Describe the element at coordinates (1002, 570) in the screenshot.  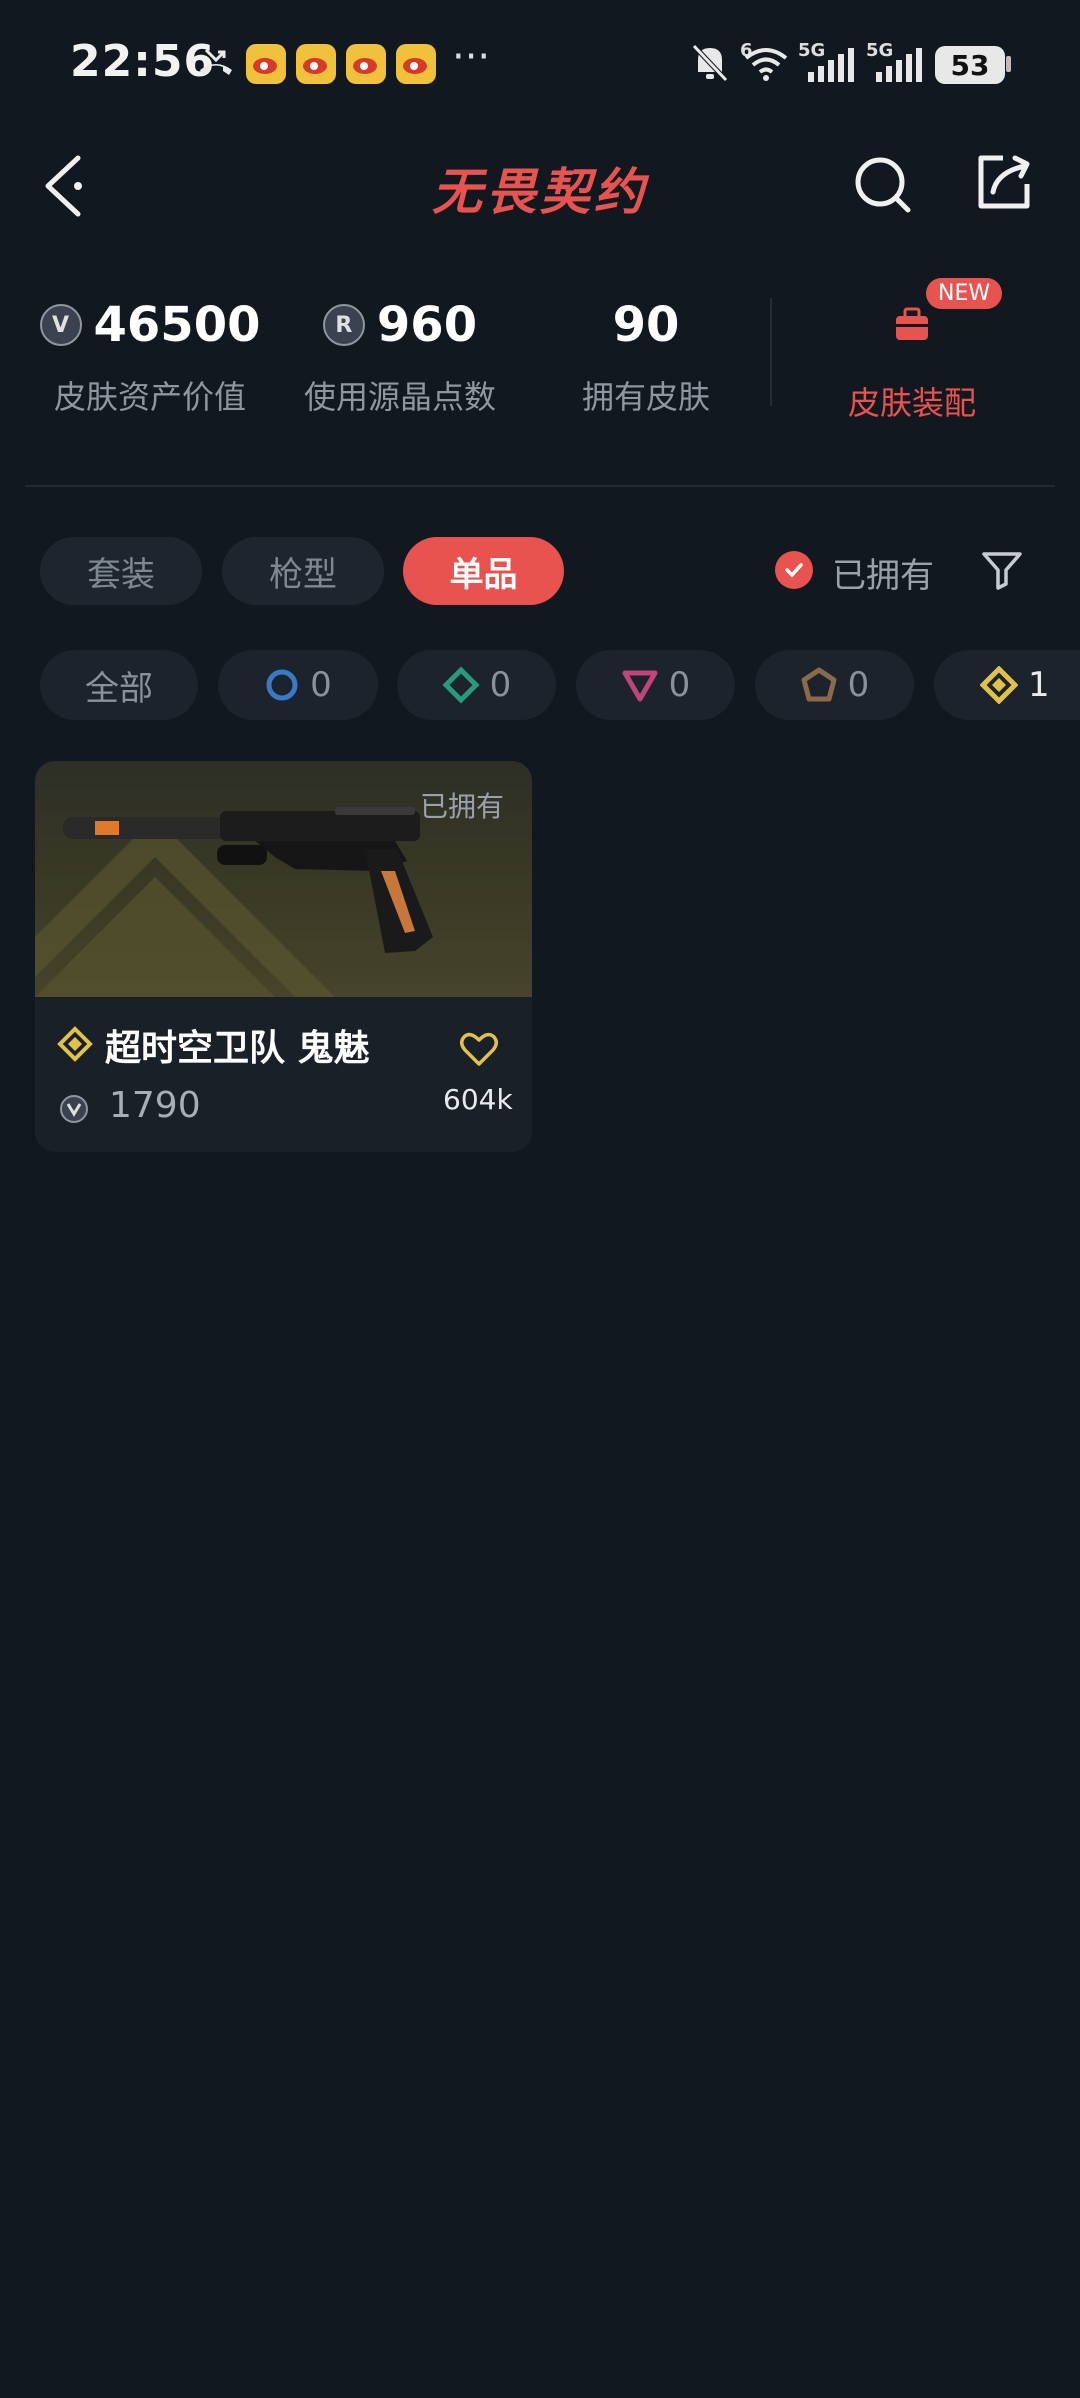
I see `filter-icon` at that location.